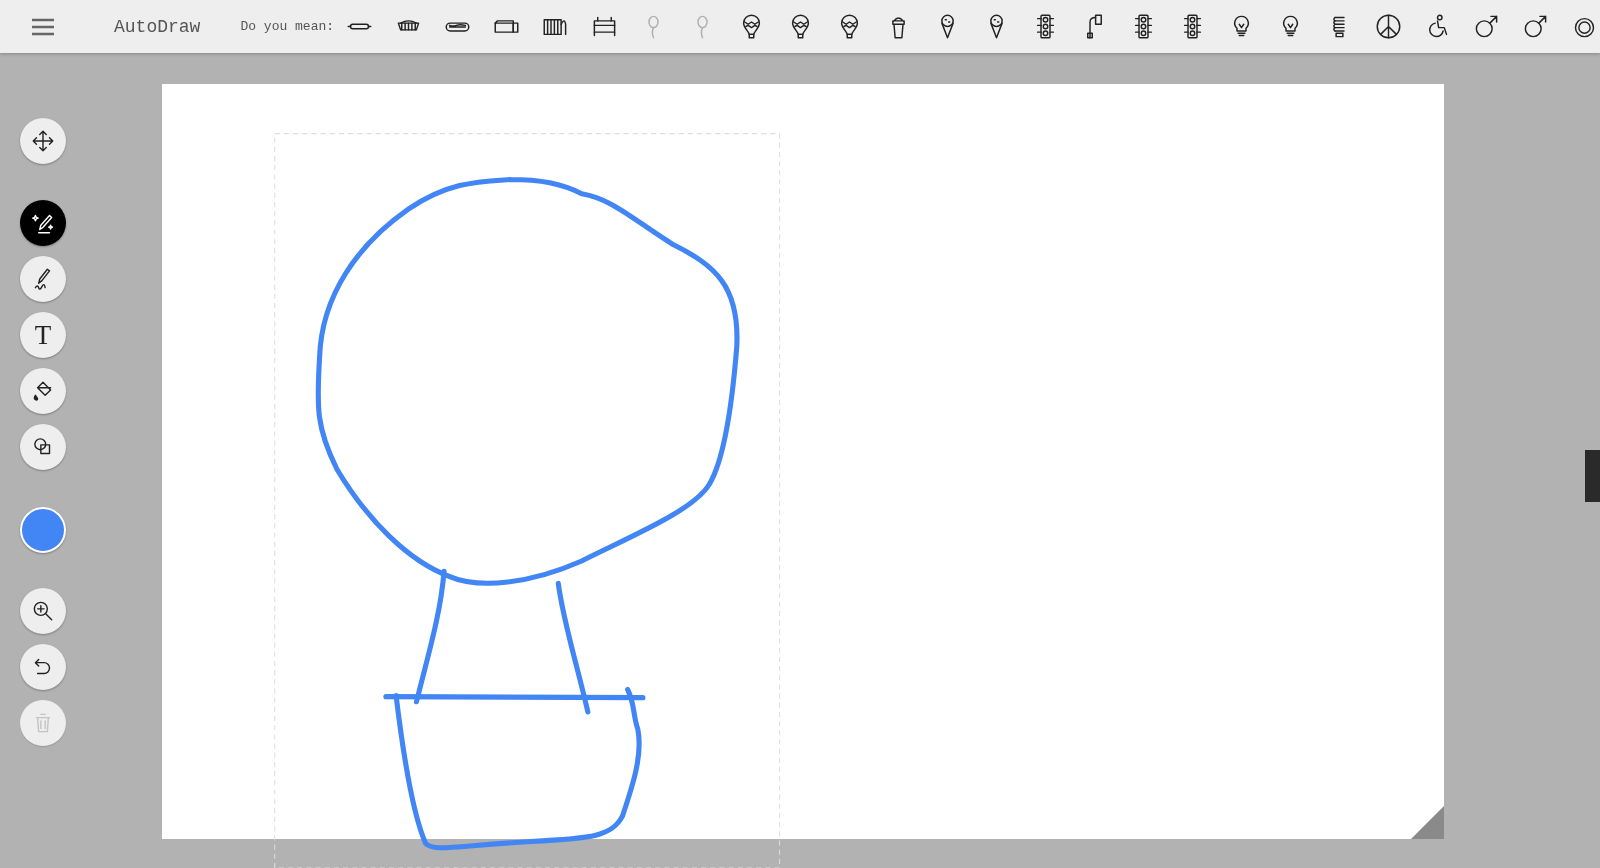 The height and width of the screenshot is (868, 1600). Describe the element at coordinates (43, 611) in the screenshot. I see `zoom-button` at that location.